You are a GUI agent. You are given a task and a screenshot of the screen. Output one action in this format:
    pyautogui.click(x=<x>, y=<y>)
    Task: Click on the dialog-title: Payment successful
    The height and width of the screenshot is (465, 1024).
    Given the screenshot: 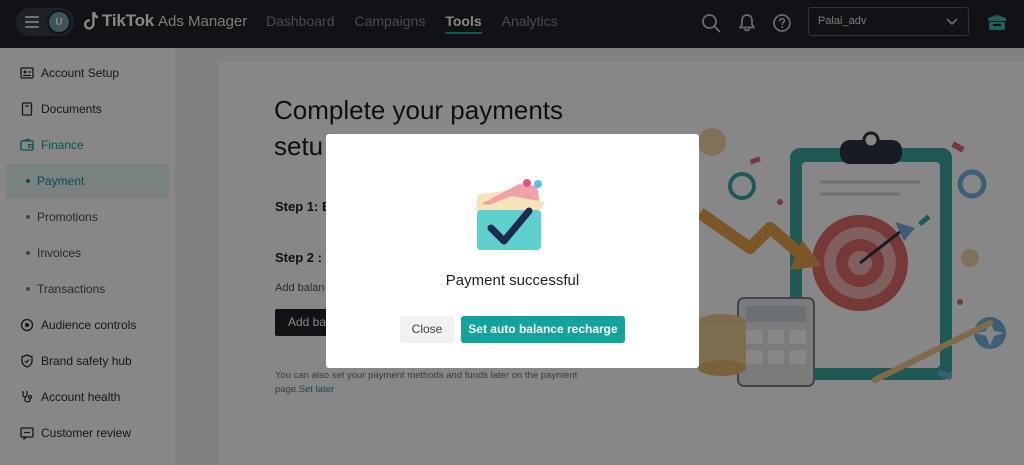 What is the action you would take?
    pyautogui.click(x=512, y=280)
    